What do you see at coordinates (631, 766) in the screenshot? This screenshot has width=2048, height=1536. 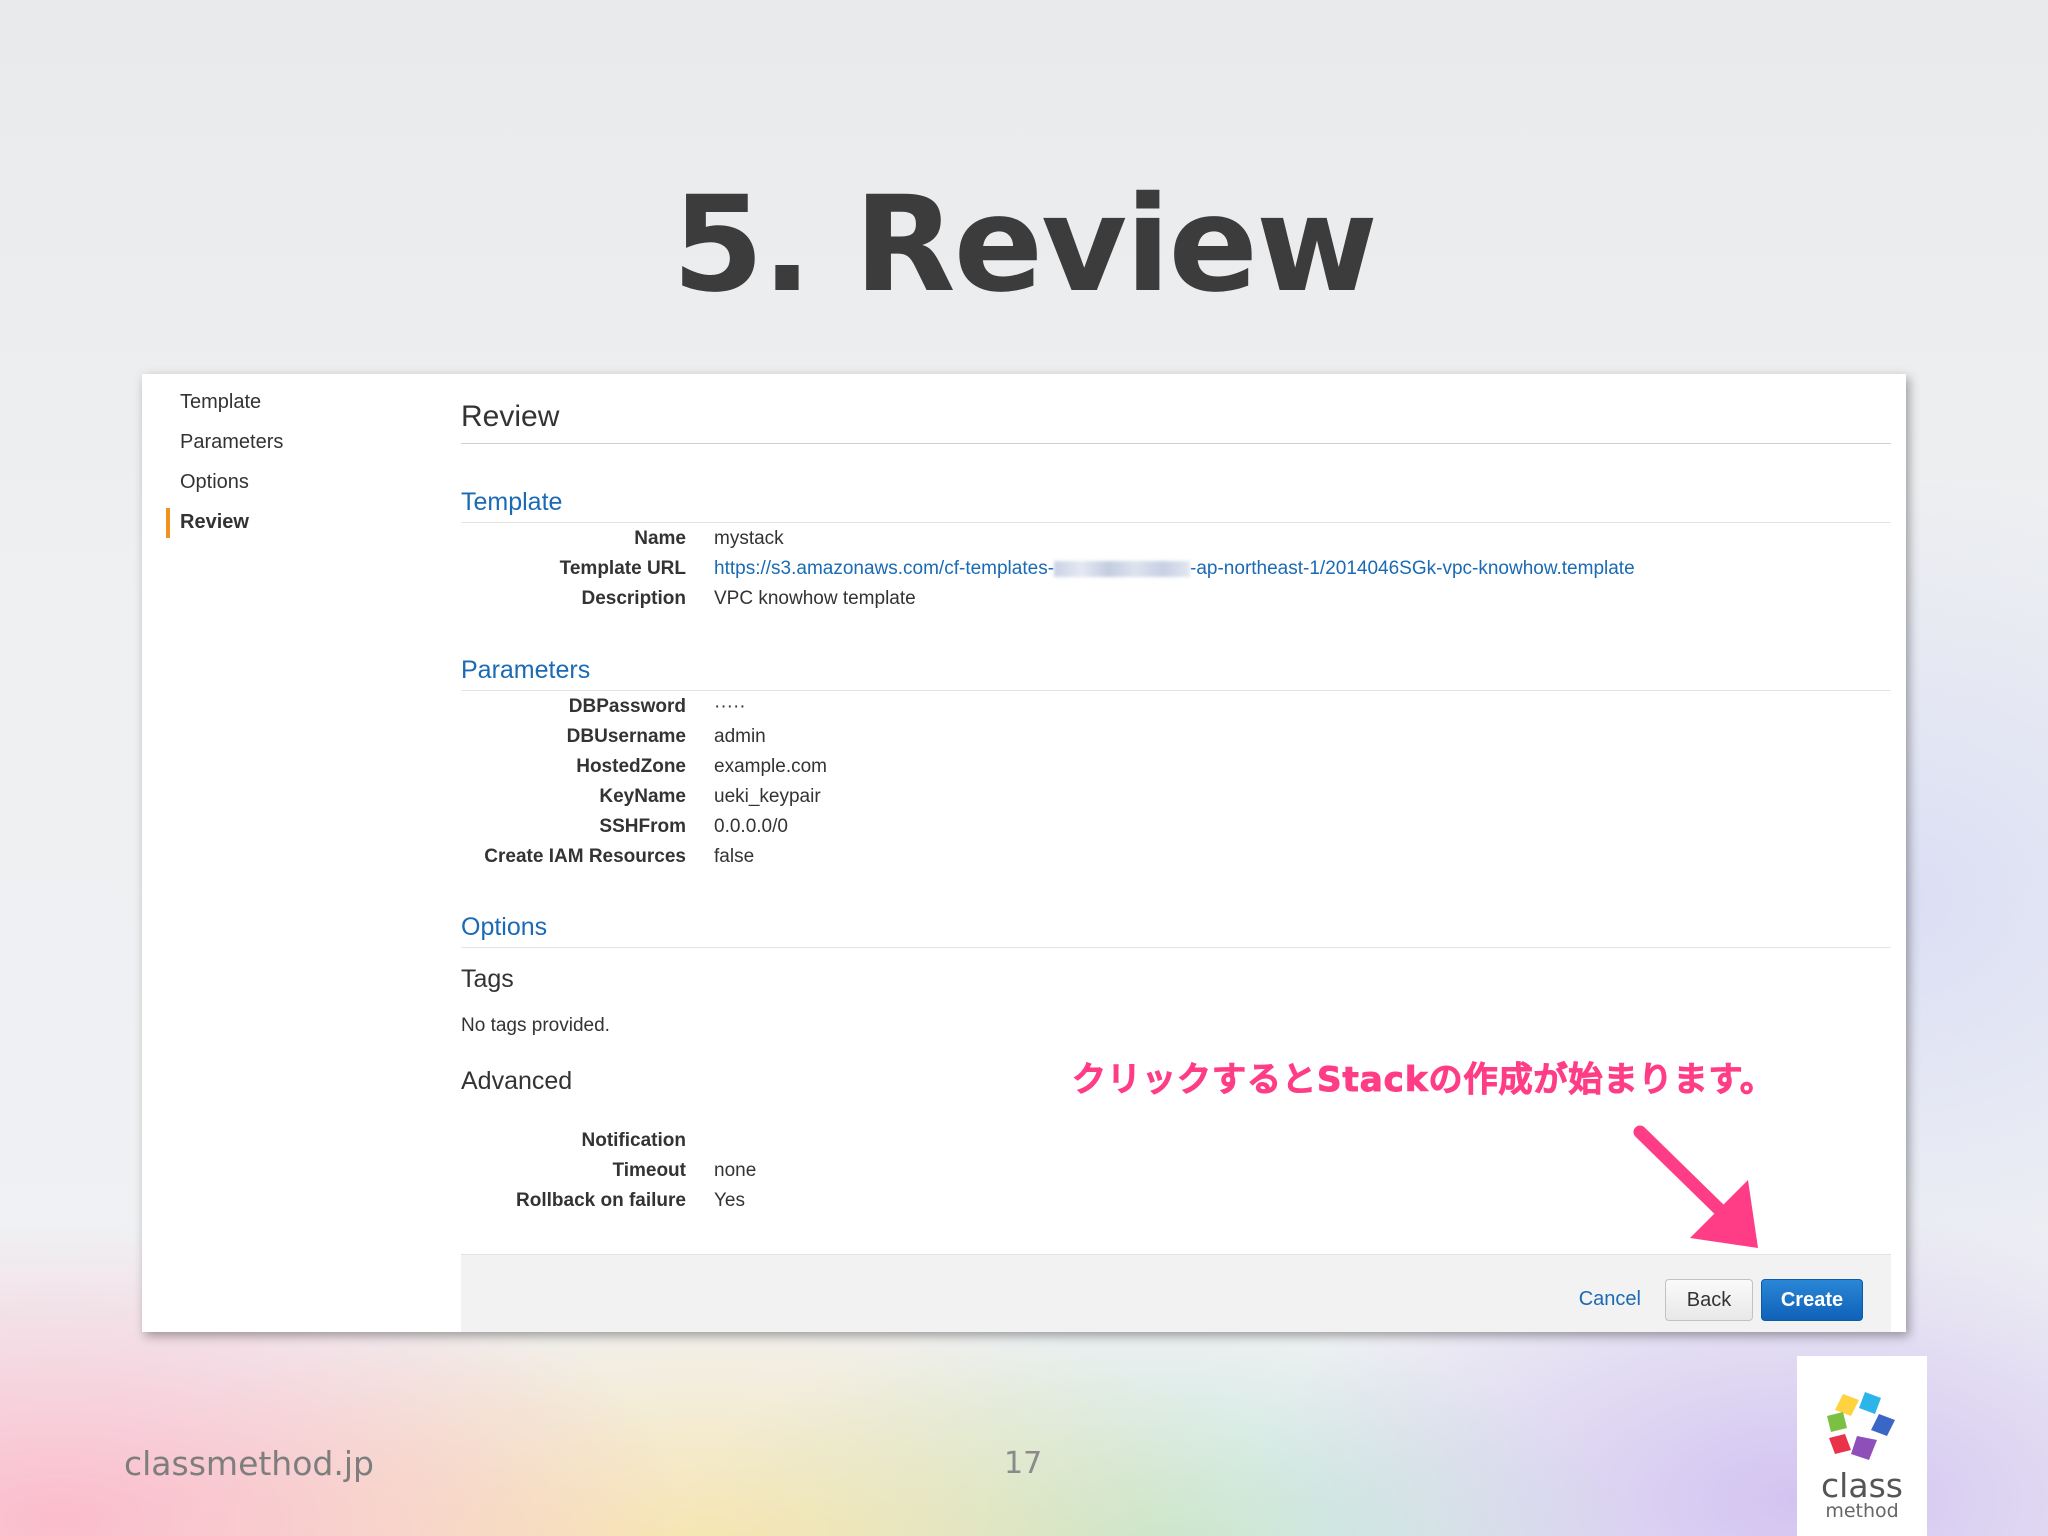 I see `detail-key: HostedZone` at bounding box center [631, 766].